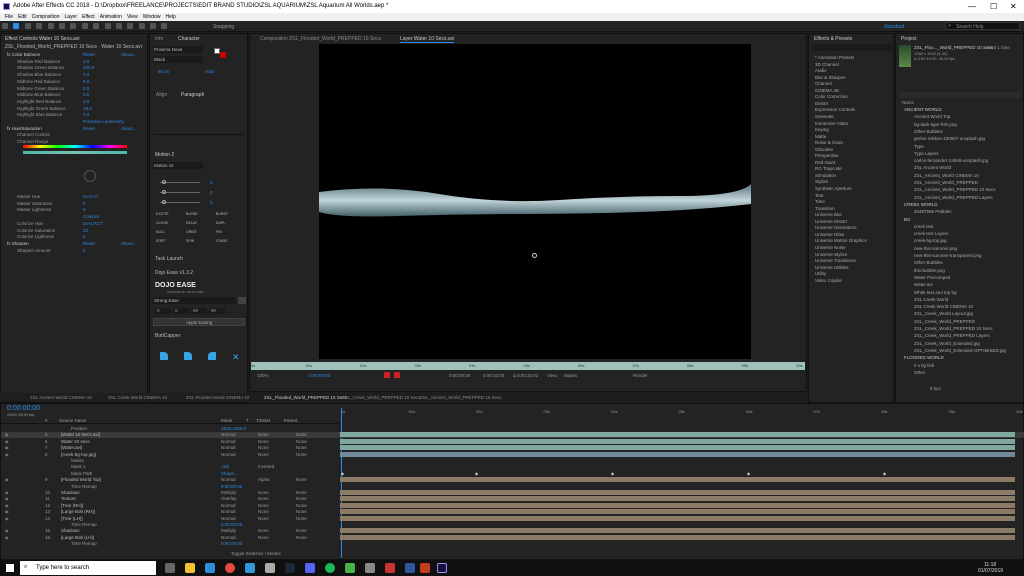 This screenshot has height=576, width=1024. Describe the element at coordinates (894, 27) in the screenshot. I see `workspace-standard: Standard` at that location.